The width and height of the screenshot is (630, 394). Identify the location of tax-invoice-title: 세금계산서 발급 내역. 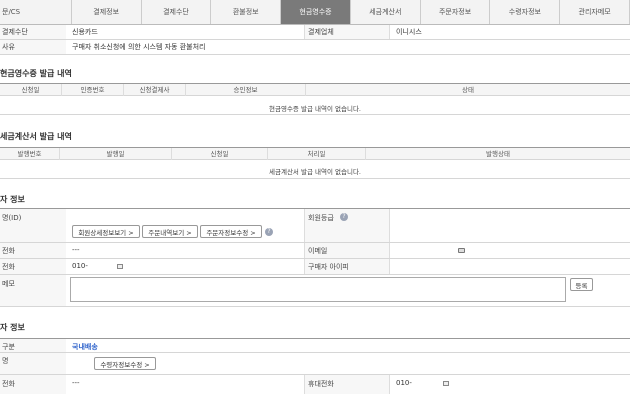
(36, 136).